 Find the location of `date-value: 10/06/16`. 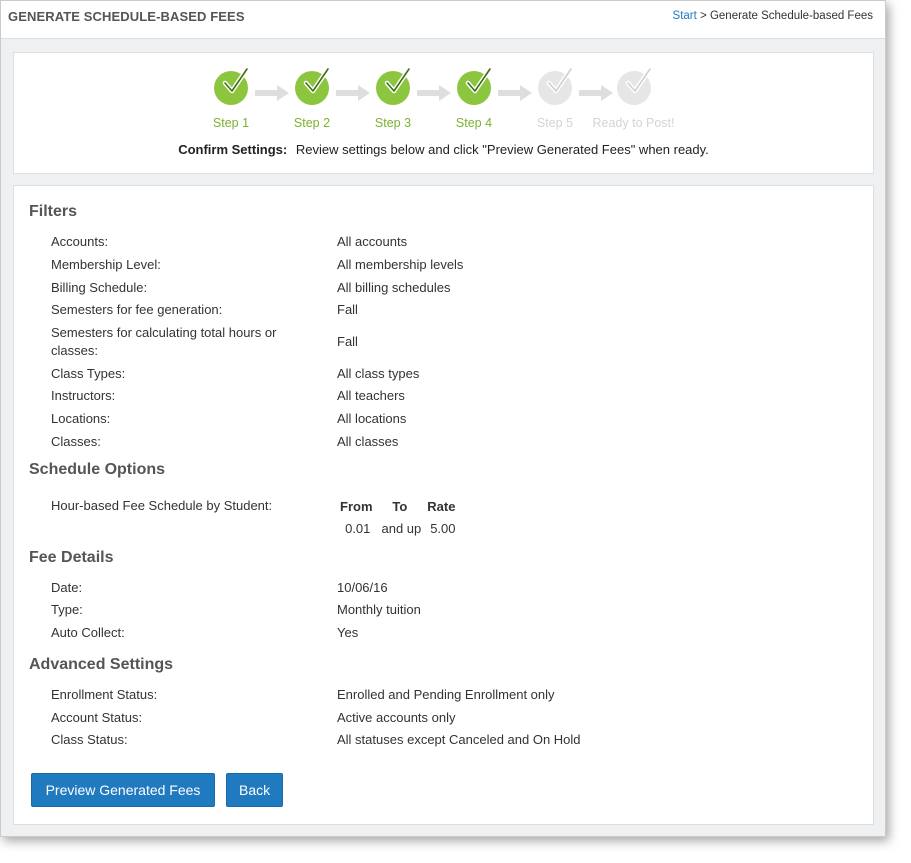

date-value: 10/06/16 is located at coordinates (362, 587).